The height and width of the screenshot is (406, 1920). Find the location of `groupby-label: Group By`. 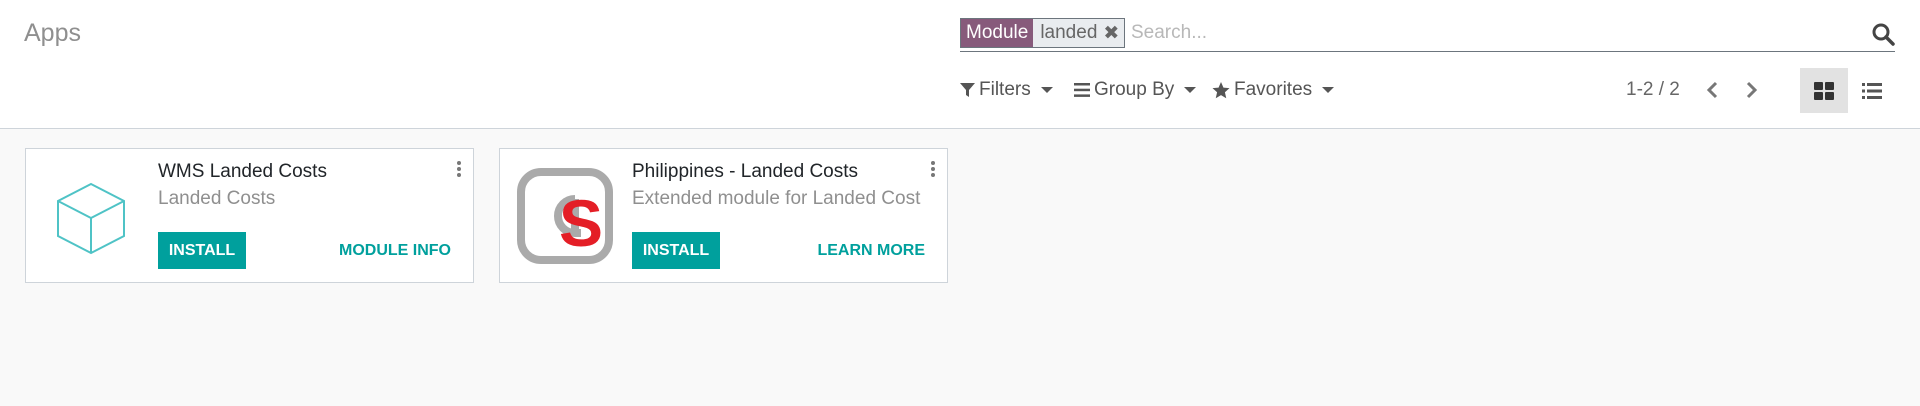

groupby-label: Group By is located at coordinates (1134, 89).